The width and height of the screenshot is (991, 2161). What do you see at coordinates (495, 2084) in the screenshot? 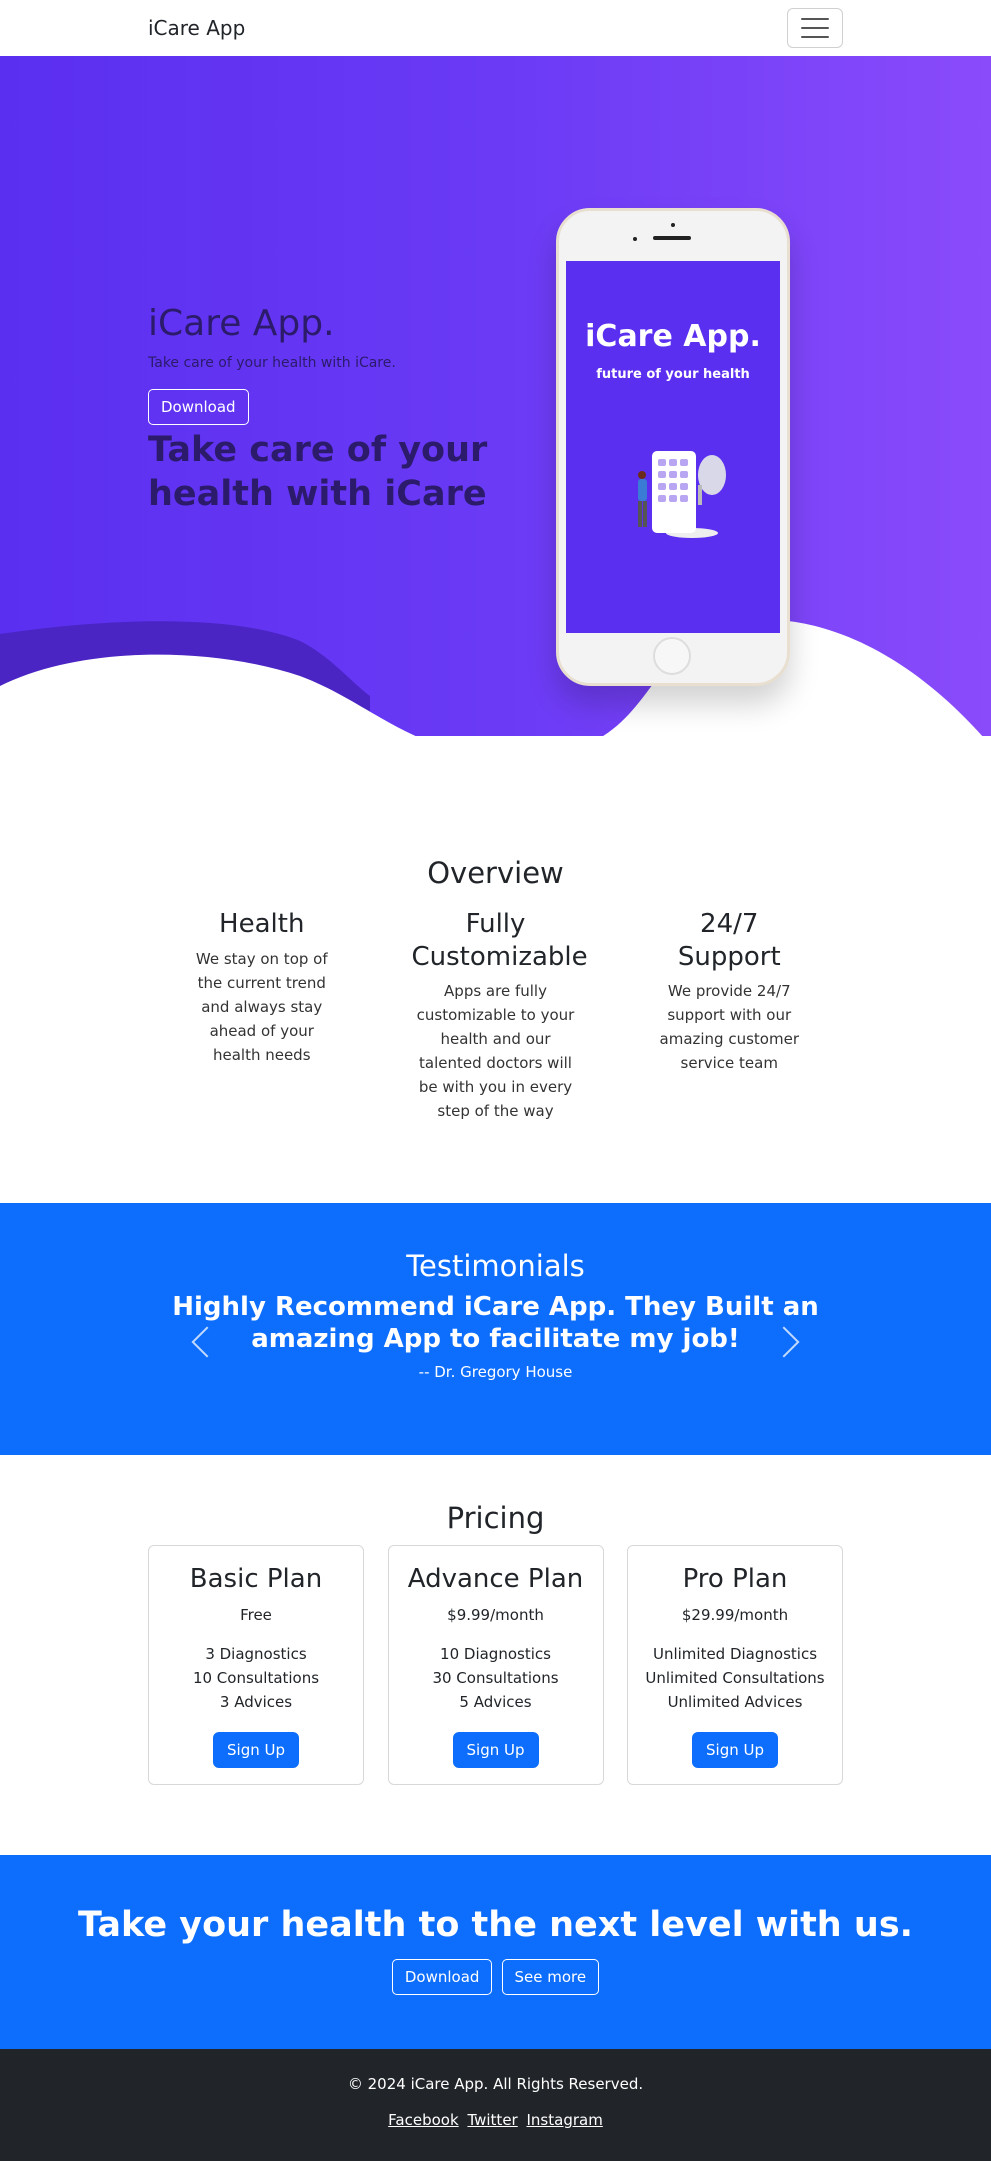
I see `copyright-text: © 2024 iCare App. All Rights Reserved.` at bounding box center [495, 2084].